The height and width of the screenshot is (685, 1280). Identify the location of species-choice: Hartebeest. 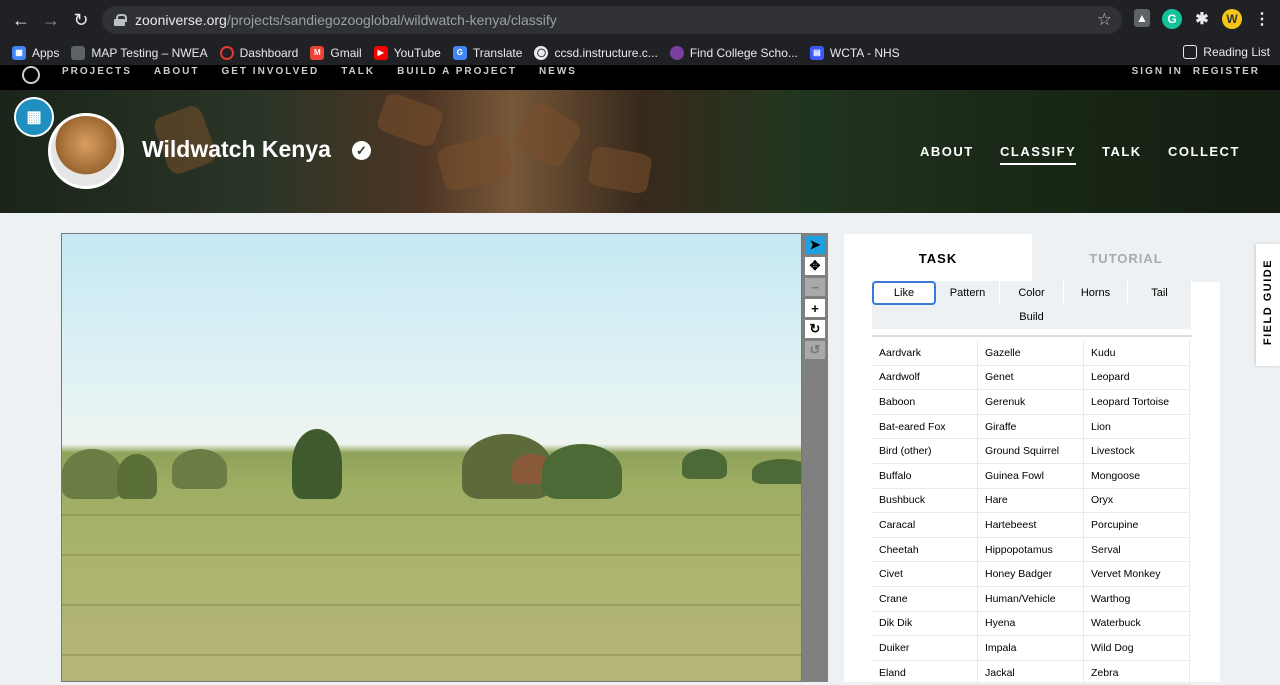
(1031, 525).